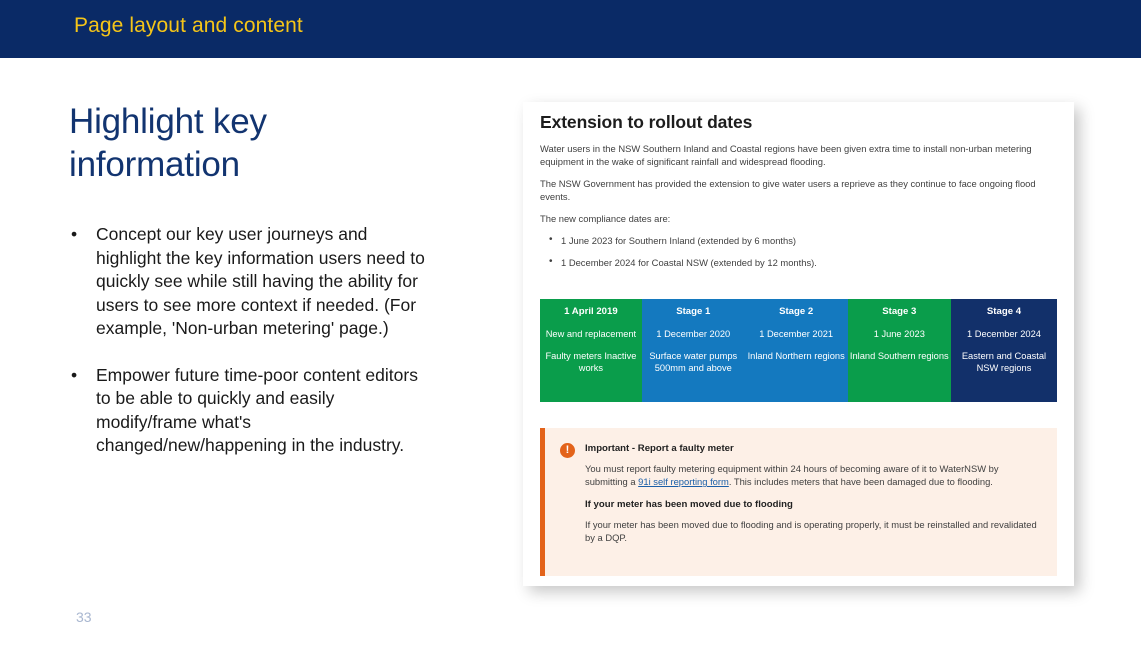 The width and height of the screenshot is (1141, 648). What do you see at coordinates (899, 355) in the screenshot?
I see `stage-line: Inland Southern regions` at bounding box center [899, 355].